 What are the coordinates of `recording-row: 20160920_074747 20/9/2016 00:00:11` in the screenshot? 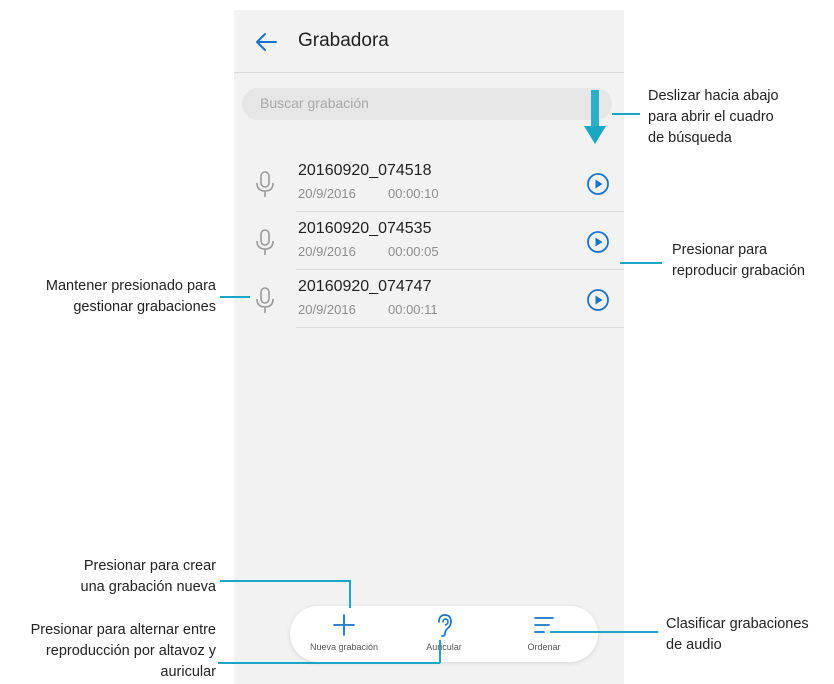 It's located at (429, 299).